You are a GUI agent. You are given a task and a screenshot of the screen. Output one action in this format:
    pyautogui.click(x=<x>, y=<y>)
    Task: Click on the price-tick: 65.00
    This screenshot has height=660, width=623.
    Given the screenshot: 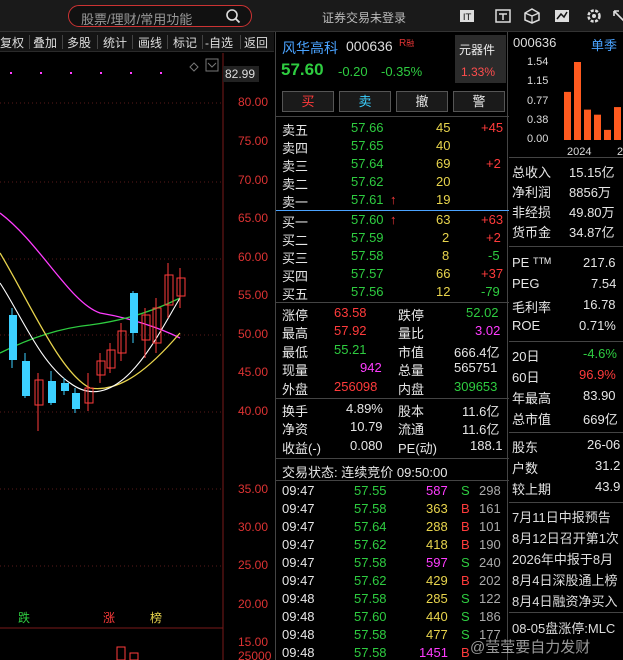 What is the action you would take?
    pyautogui.click(x=253, y=218)
    